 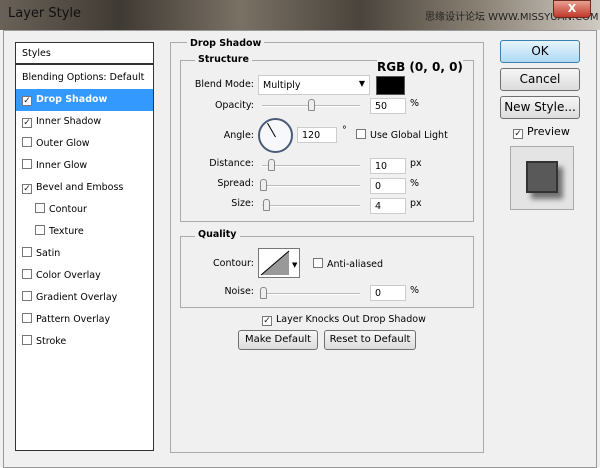 What do you see at coordinates (51, 341) in the screenshot?
I see `style-item-label: Stroke` at bounding box center [51, 341].